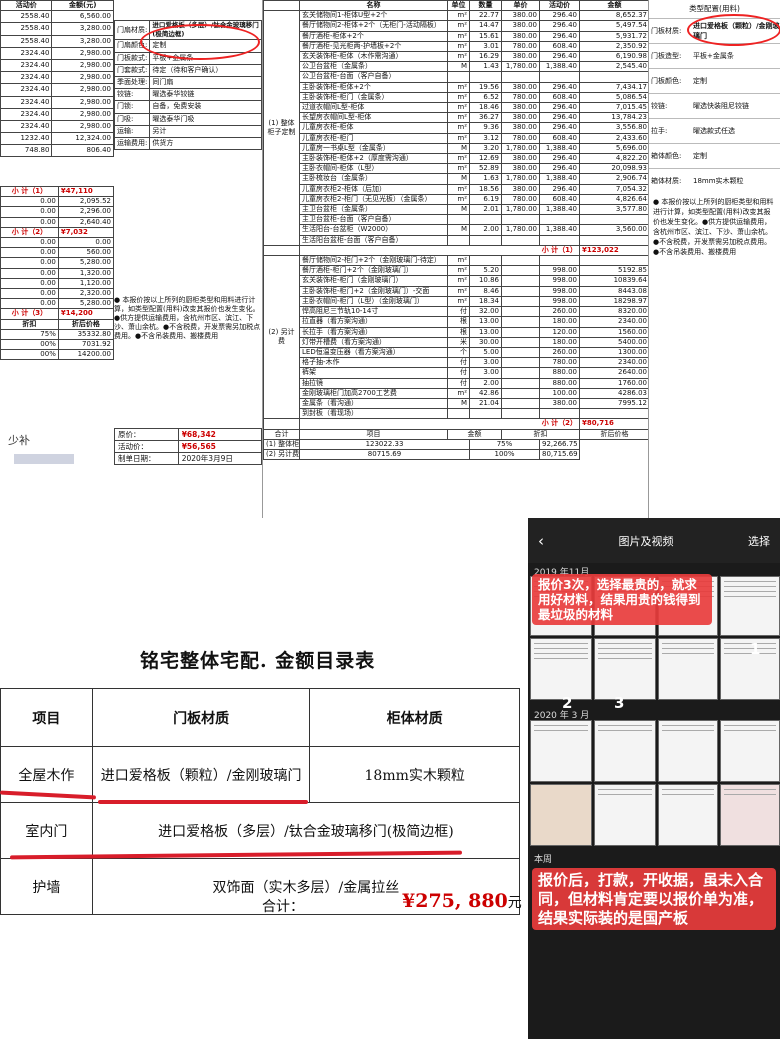 Image resolution: width=780 pixels, height=1039 pixels. What do you see at coordinates (456, 352) in the screenshot?
I see `table-row: LED恒温变压器（看方案沟通）个 5.00 260.00 1300.00` at bounding box center [456, 352].